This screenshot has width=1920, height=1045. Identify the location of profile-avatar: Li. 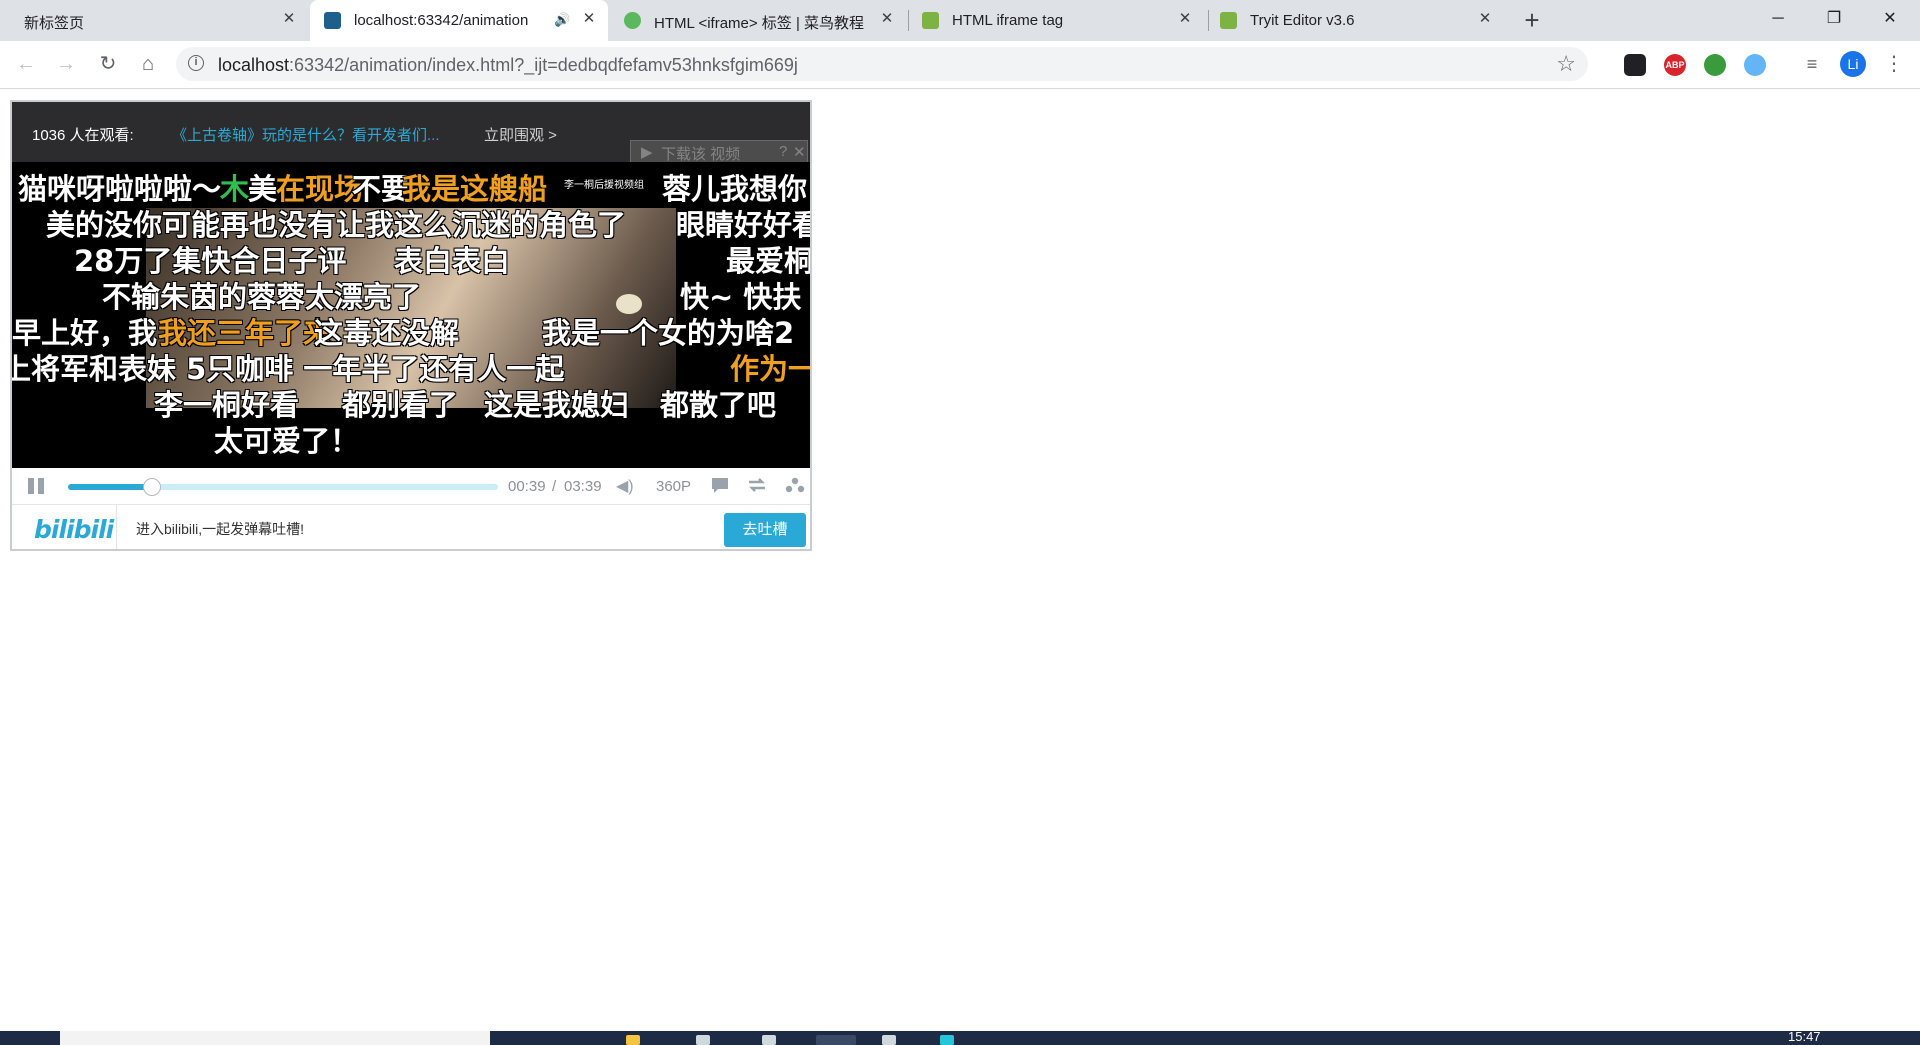
(1853, 64).